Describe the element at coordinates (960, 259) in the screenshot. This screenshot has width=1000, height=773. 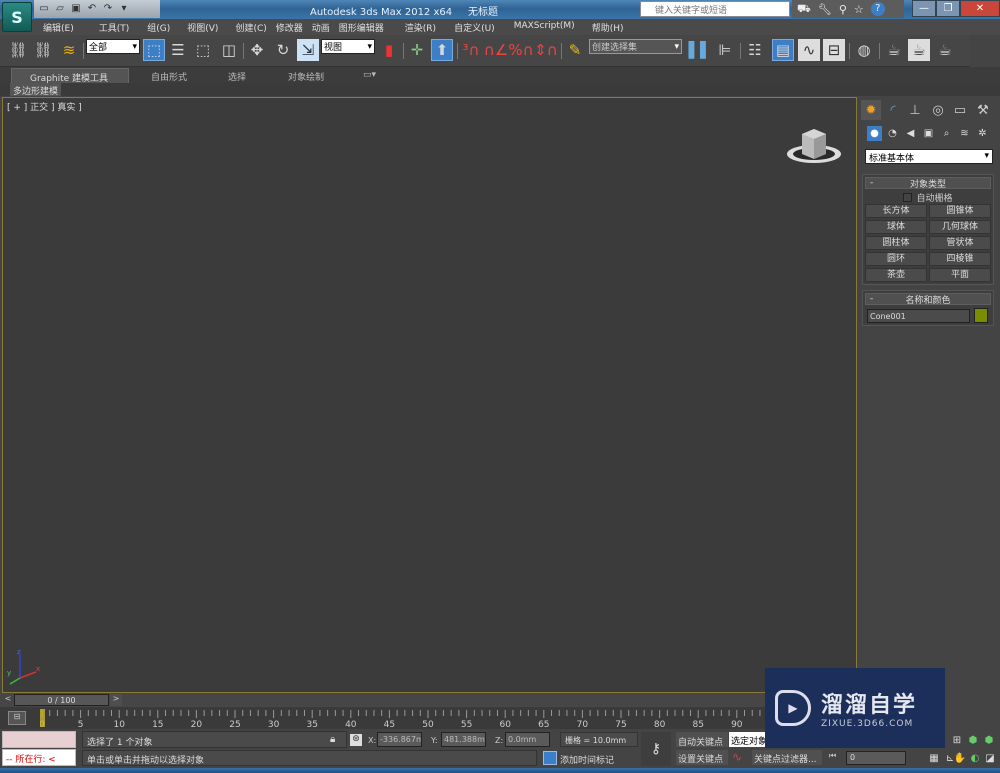
I see `pyramid-button: 四棱锥` at that location.